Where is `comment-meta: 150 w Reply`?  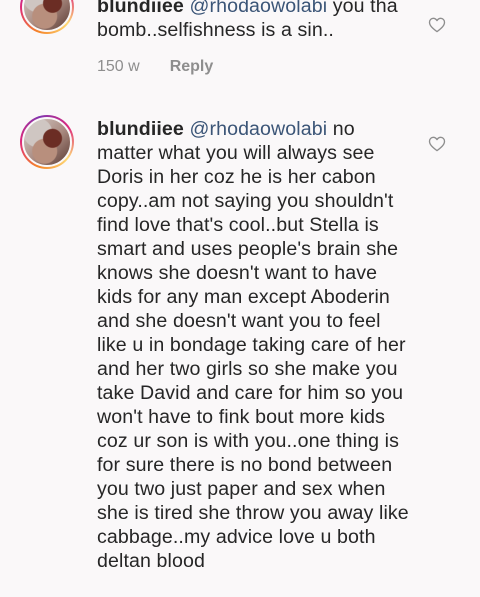 comment-meta: 150 w Reply is located at coordinates (155, 67).